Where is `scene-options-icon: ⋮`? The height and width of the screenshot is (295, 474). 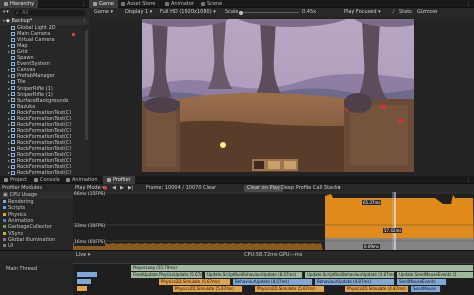
scene-options-icon: ⋮ is located at coordinates (84, 21).